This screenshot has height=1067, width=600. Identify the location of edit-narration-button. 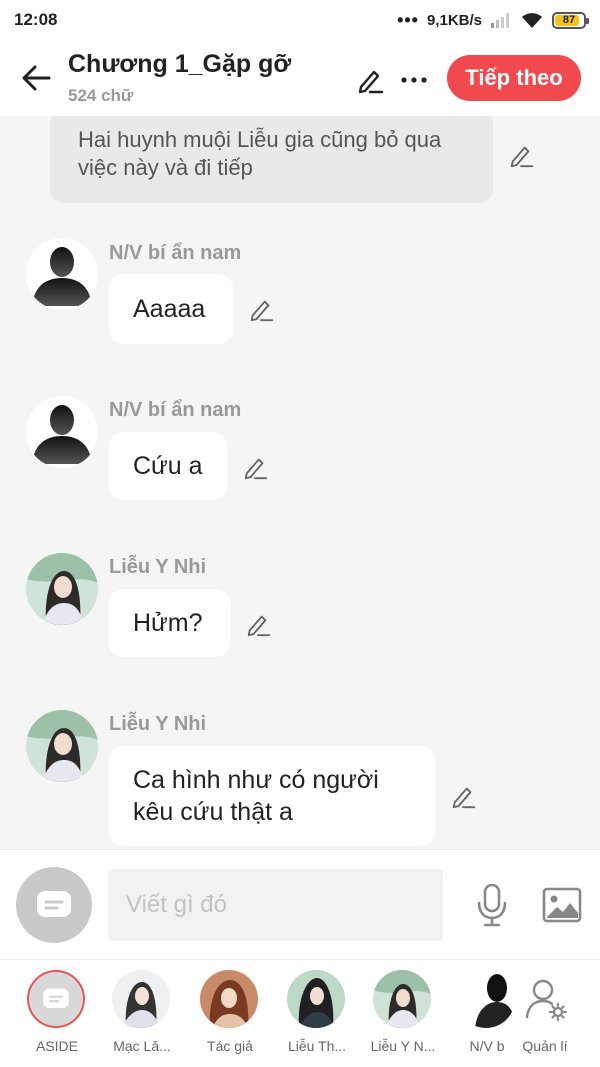
(521, 155).